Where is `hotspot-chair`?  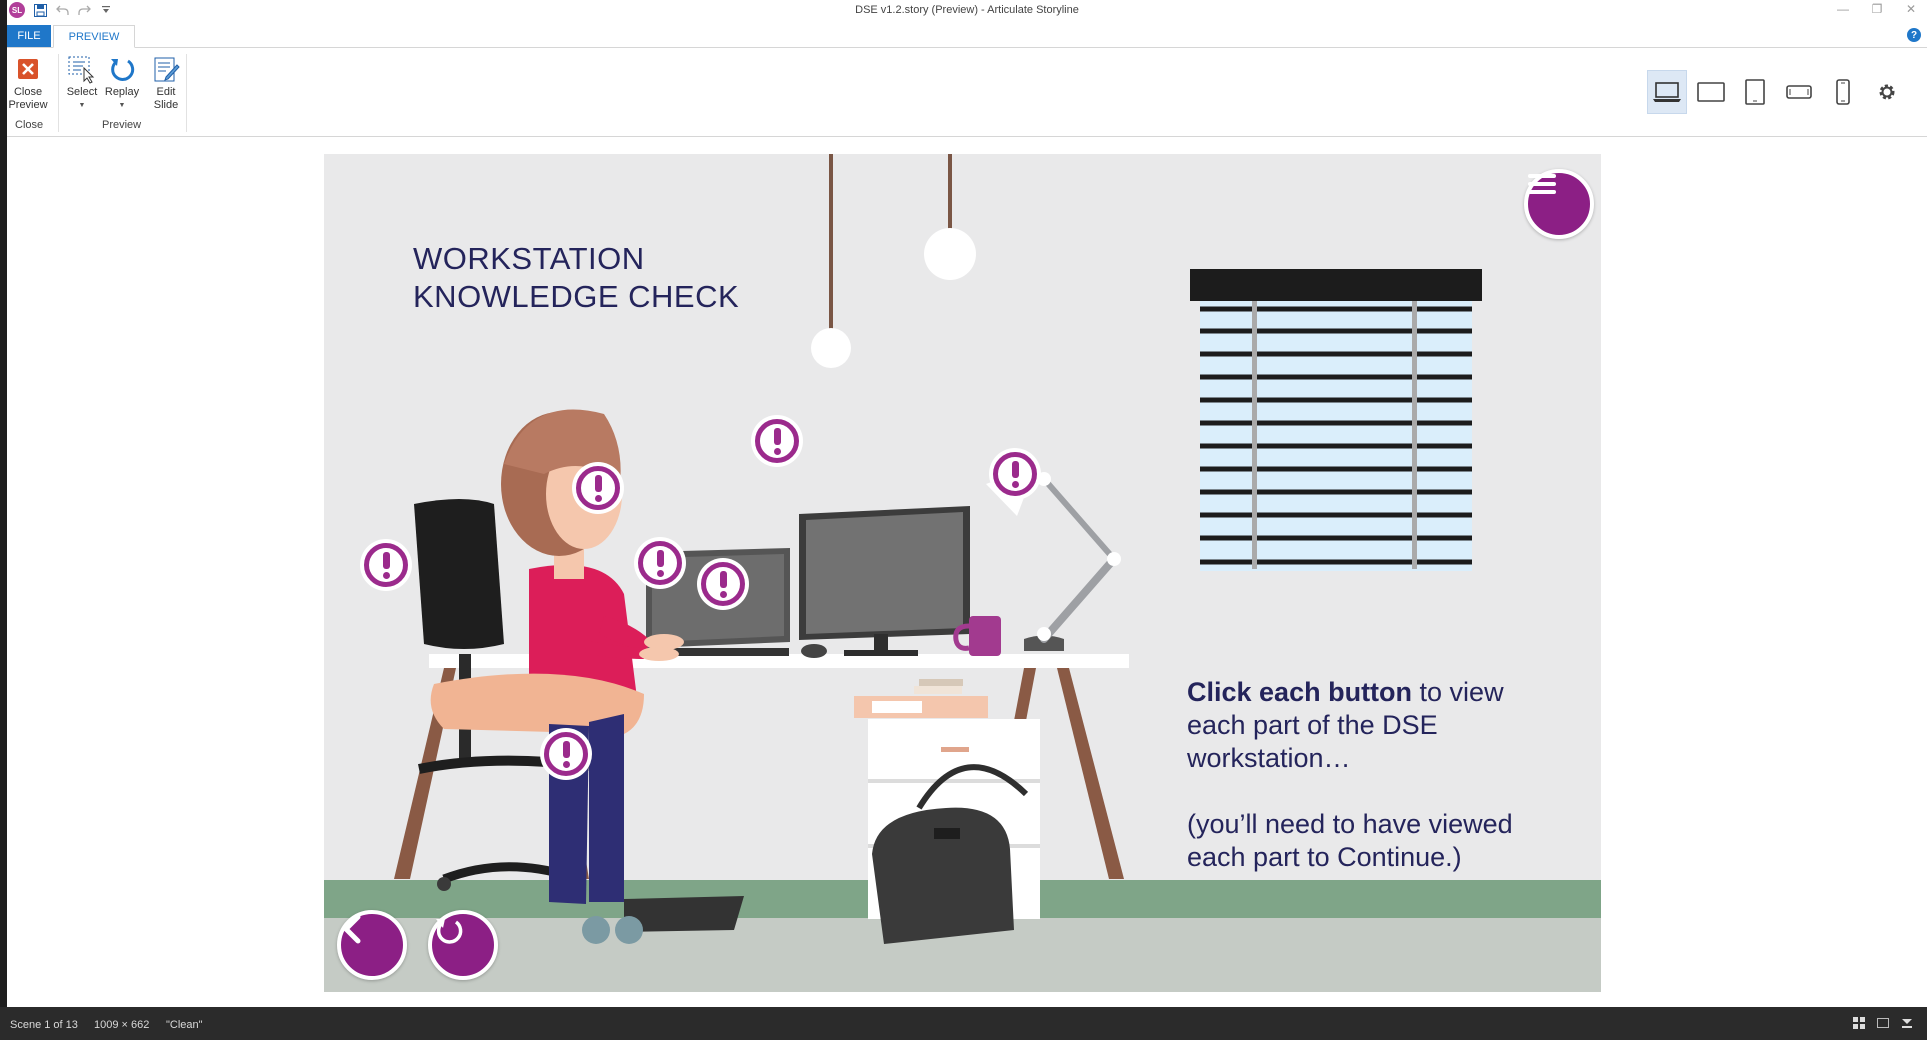 hotspot-chair is located at coordinates (386, 565).